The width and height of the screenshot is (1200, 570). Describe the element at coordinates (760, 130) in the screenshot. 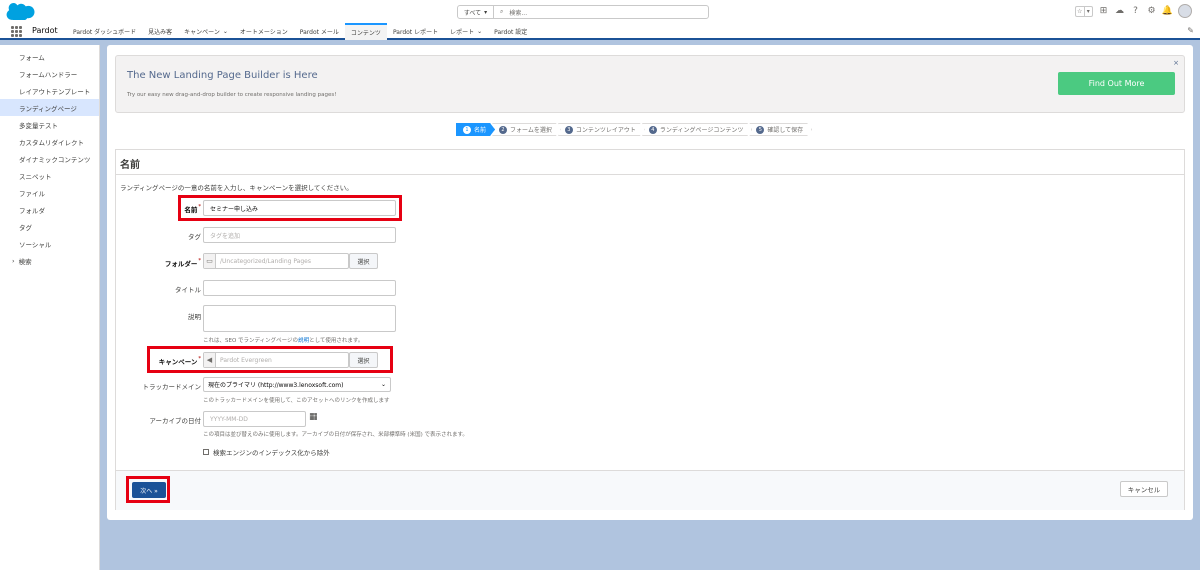

I see `step-number: 5` at that location.